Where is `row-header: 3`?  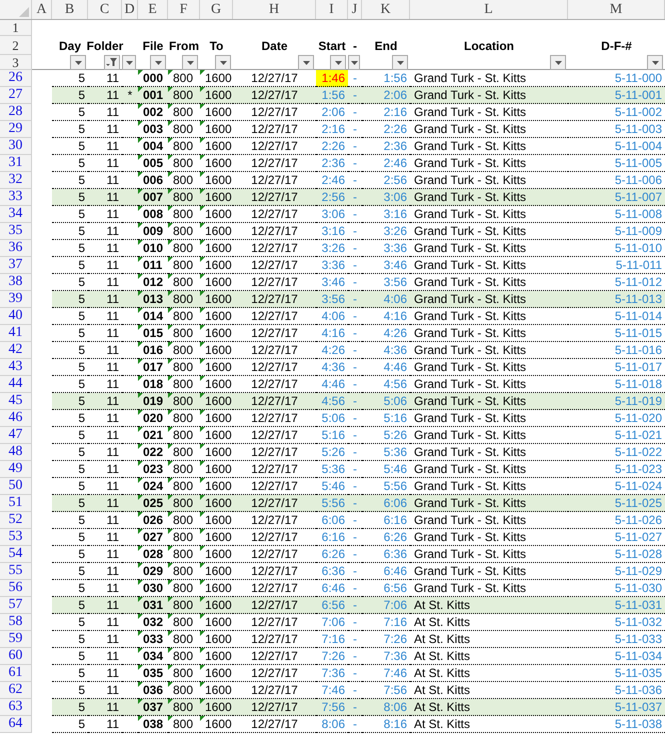 row-header: 3 is located at coordinates (16, 62).